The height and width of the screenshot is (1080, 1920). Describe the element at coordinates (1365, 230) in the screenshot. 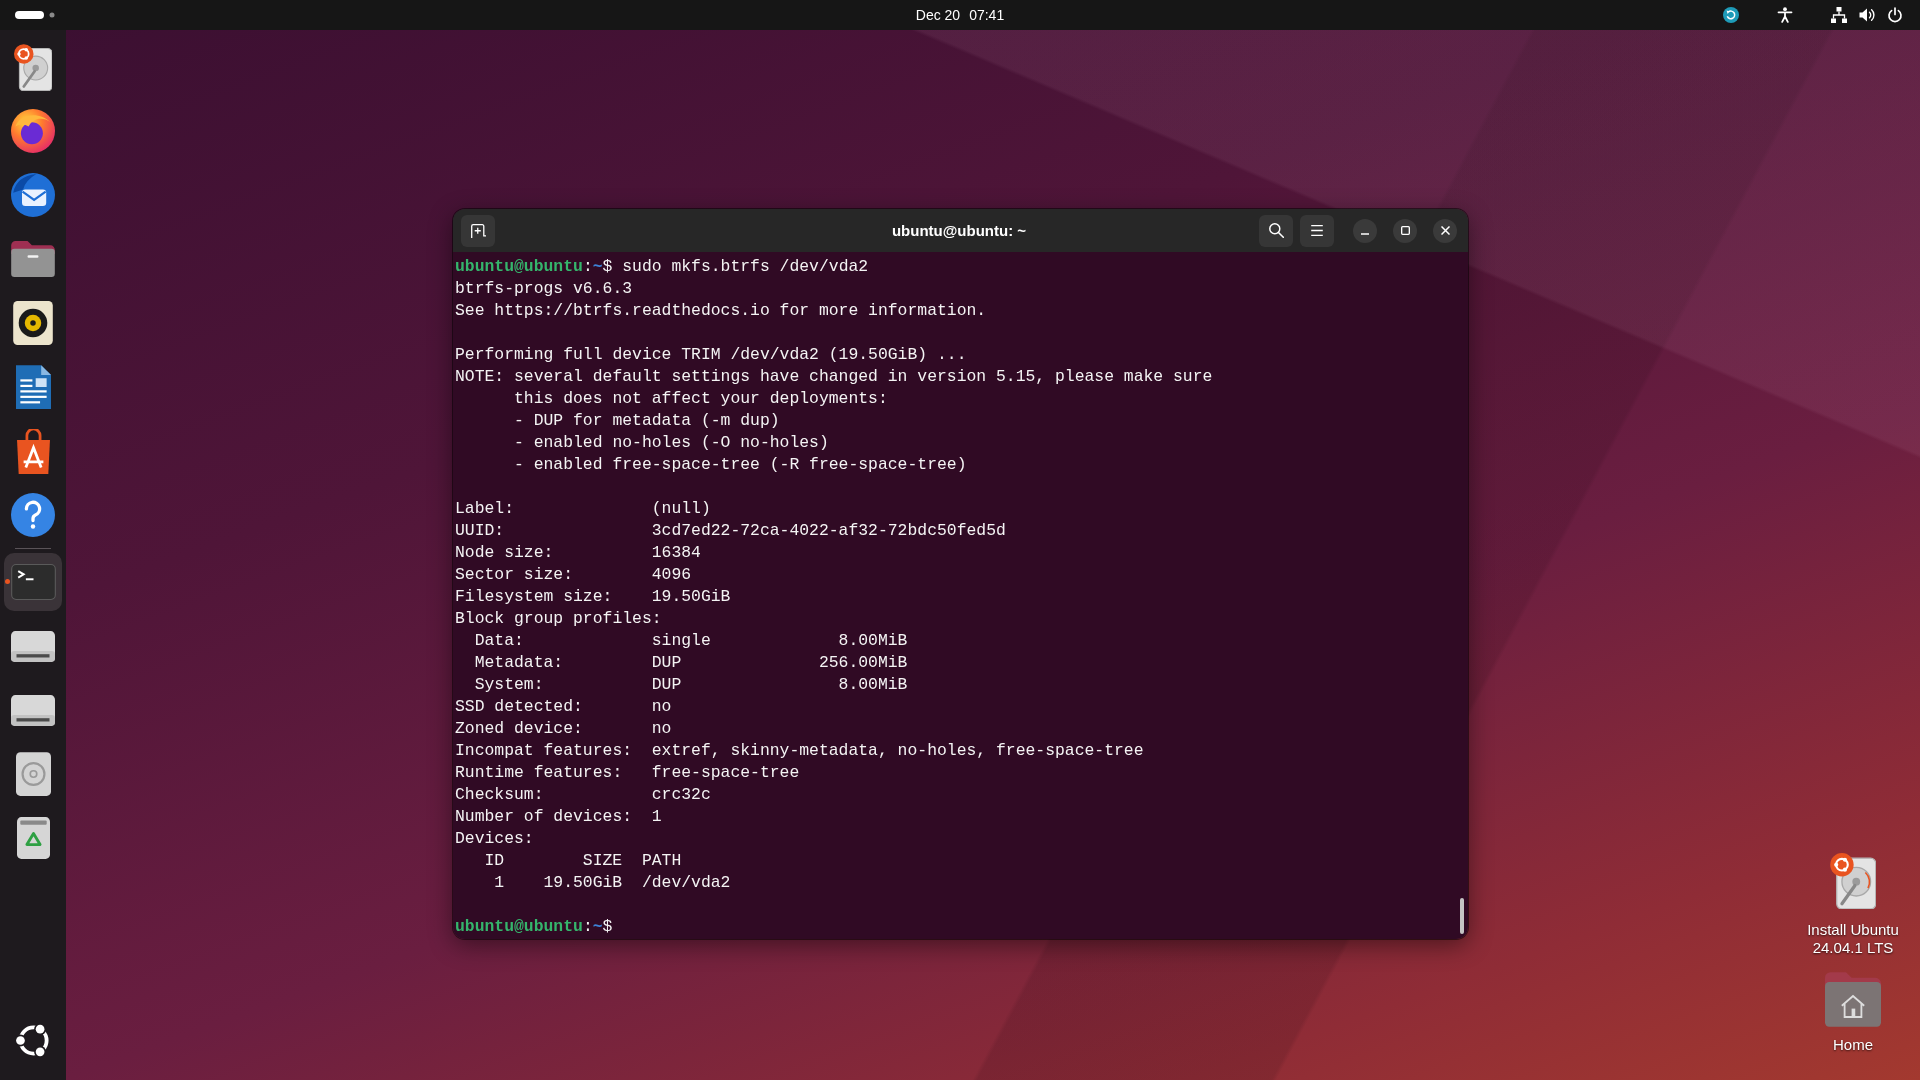

I see `minimize-button` at that location.